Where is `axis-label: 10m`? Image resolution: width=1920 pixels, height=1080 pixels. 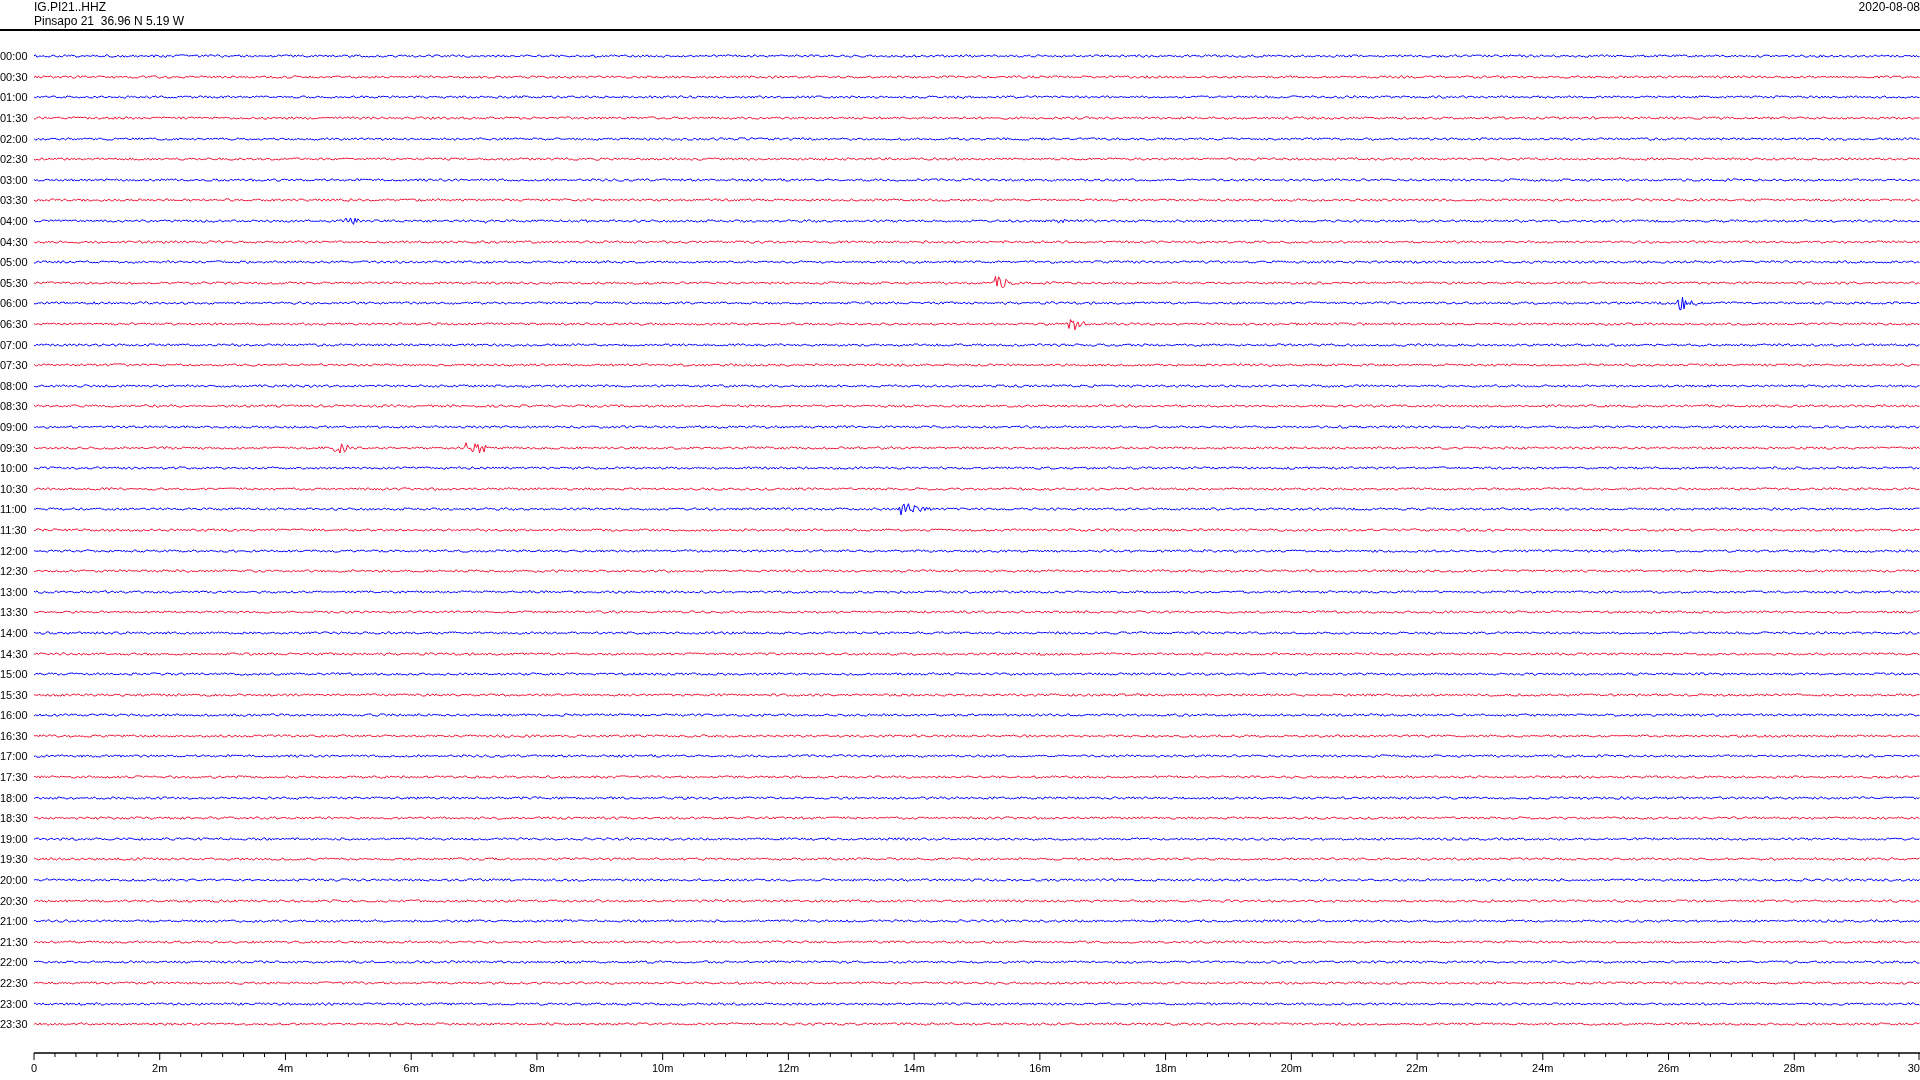
axis-label: 10m is located at coordinates (662, 1067).